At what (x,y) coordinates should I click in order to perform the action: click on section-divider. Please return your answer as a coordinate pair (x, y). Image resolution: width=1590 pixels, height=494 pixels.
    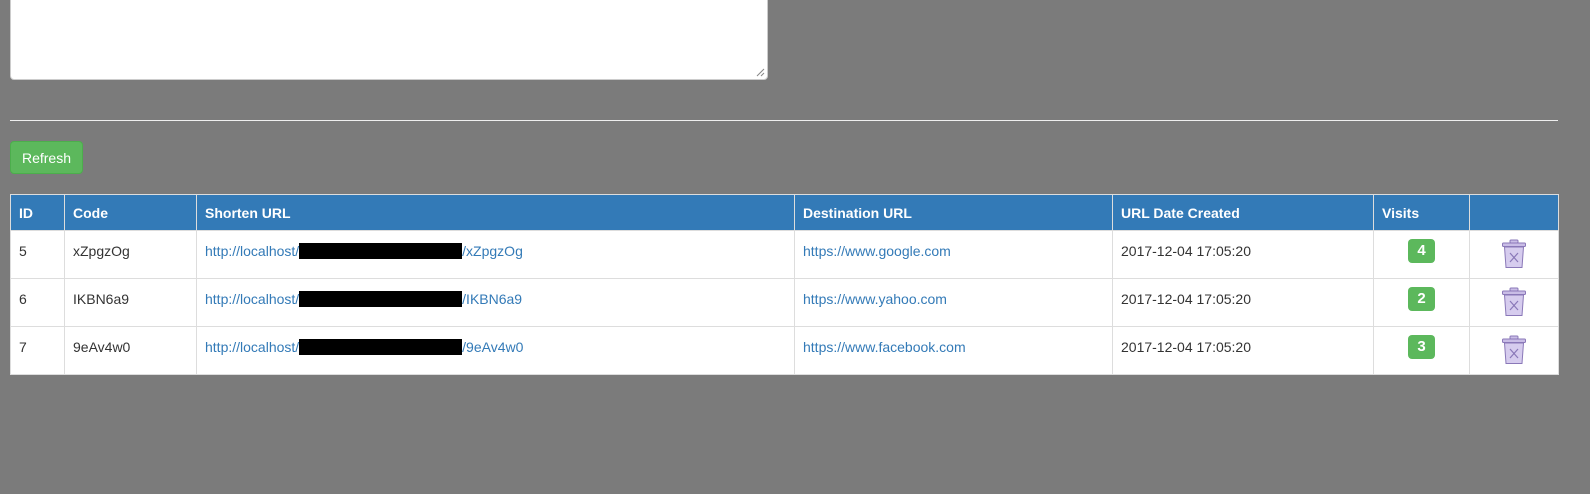
    Looking at the image, I should click on (784, 120).